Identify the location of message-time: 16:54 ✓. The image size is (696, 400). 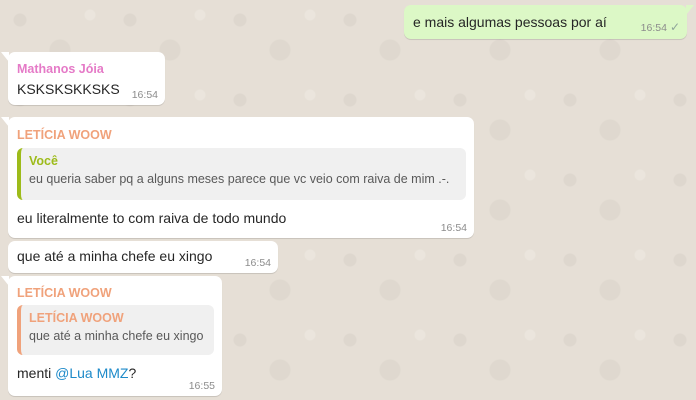
(660, 27).